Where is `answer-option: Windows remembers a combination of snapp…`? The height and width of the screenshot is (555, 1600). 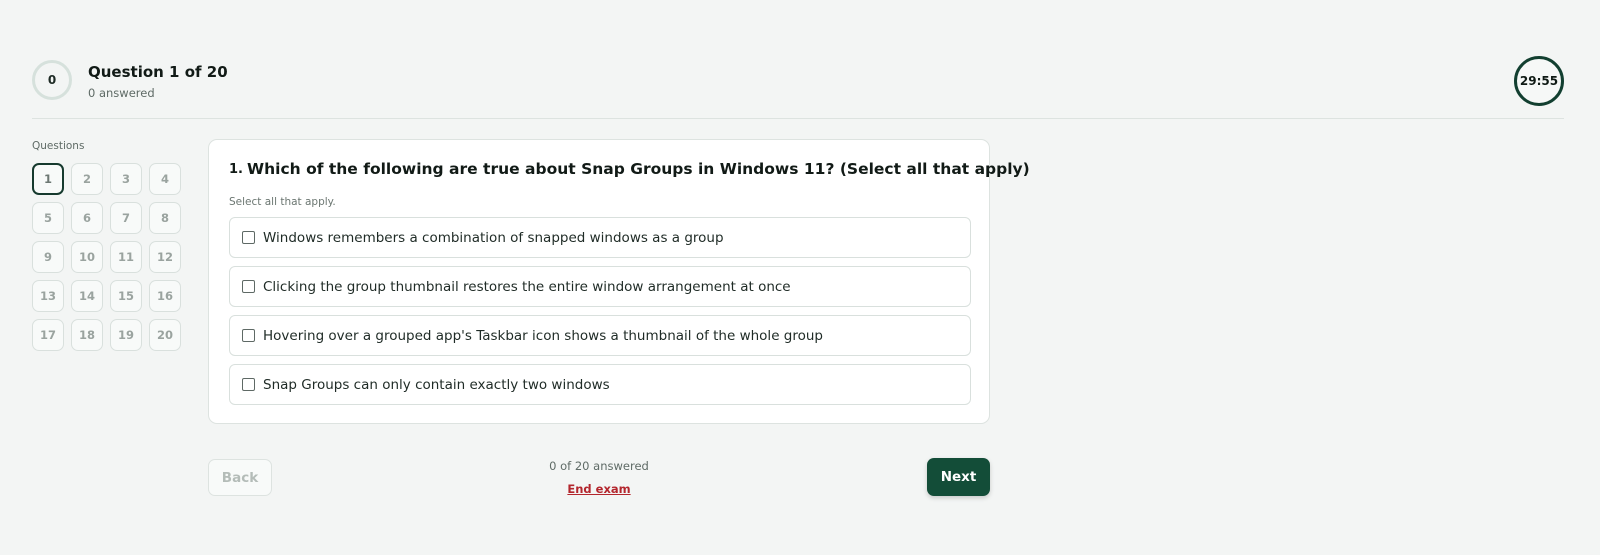
answer-option: Windows remembers a combination of snapp… is located at coordinates (600, 237).